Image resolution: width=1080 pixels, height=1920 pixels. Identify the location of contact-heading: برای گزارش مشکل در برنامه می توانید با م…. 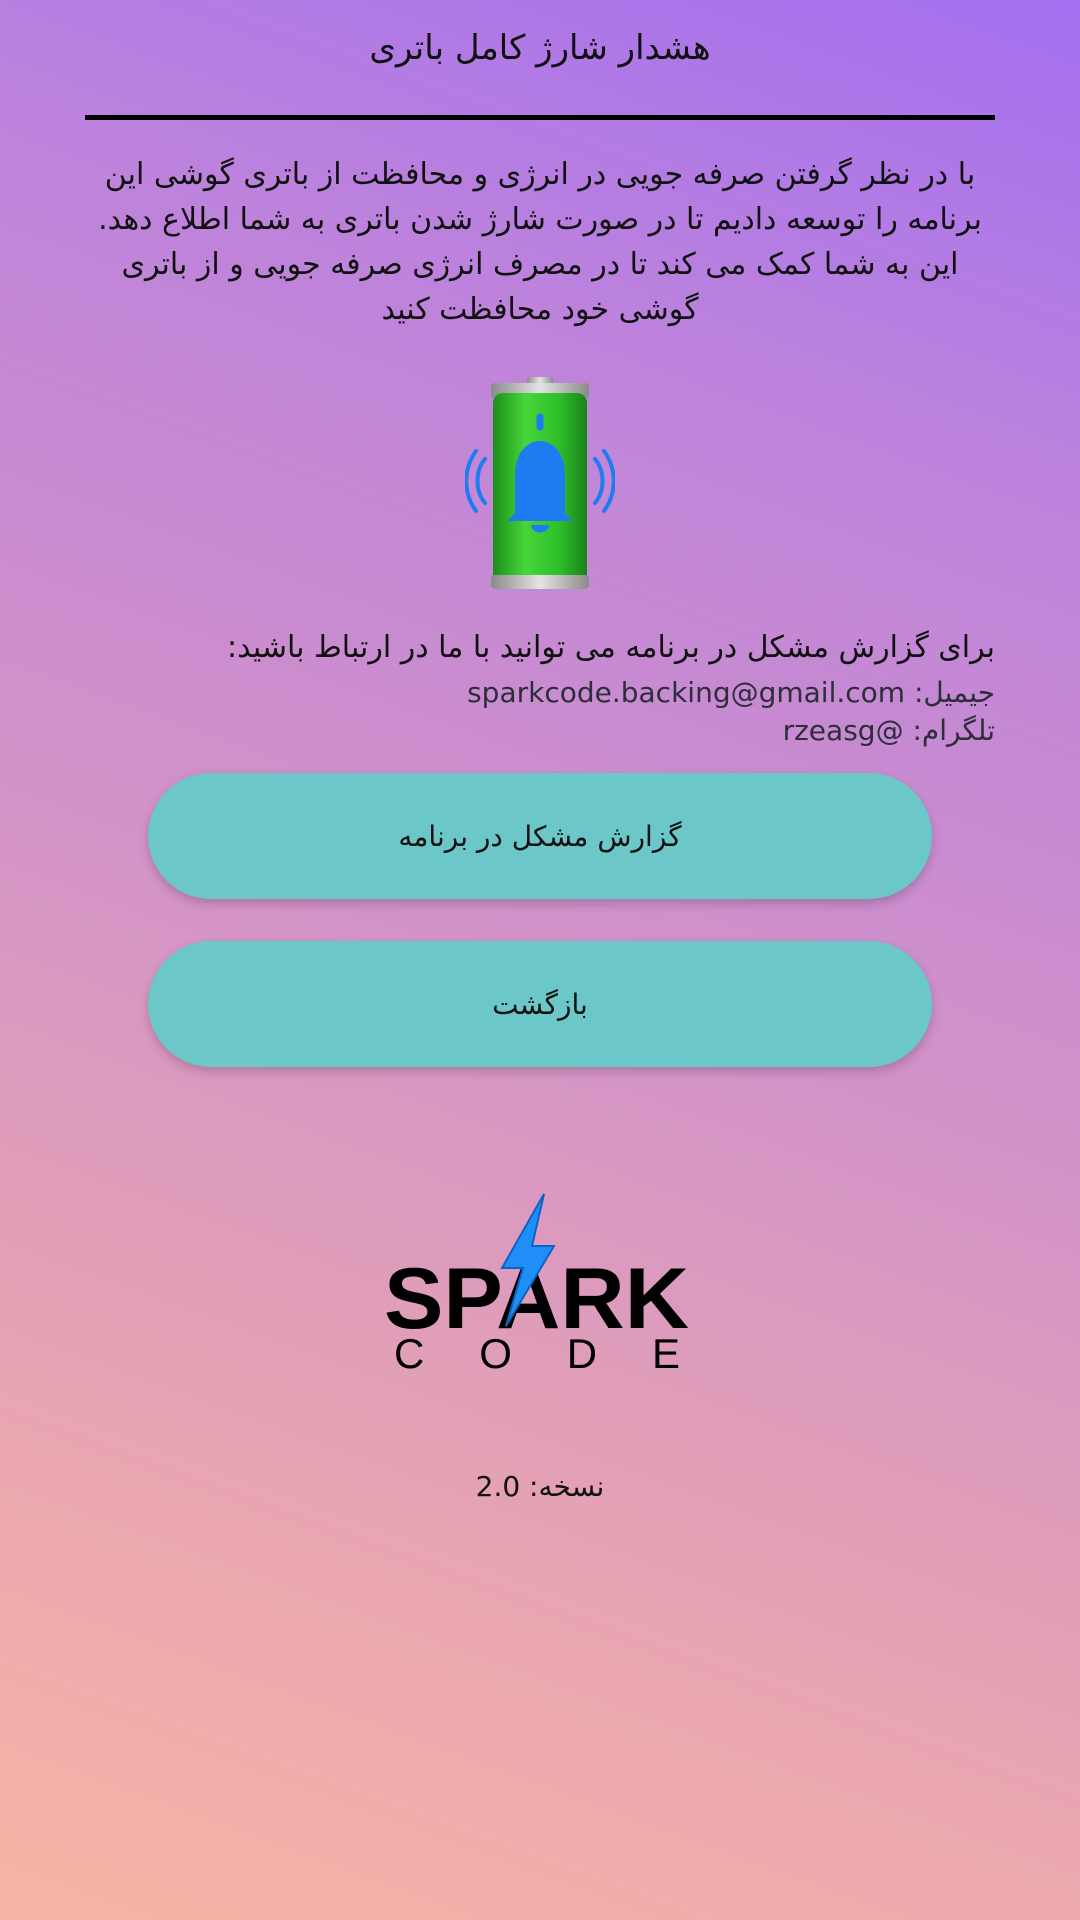
(610, 647).